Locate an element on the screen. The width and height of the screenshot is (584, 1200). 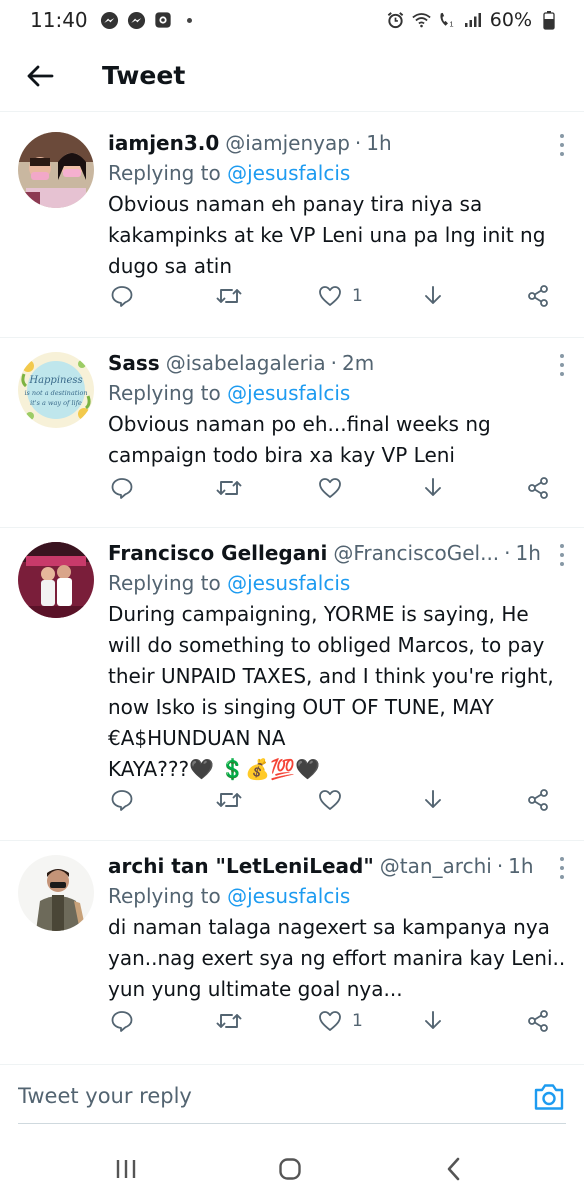
system-nav-bar is located at coordinates (292, 1168).